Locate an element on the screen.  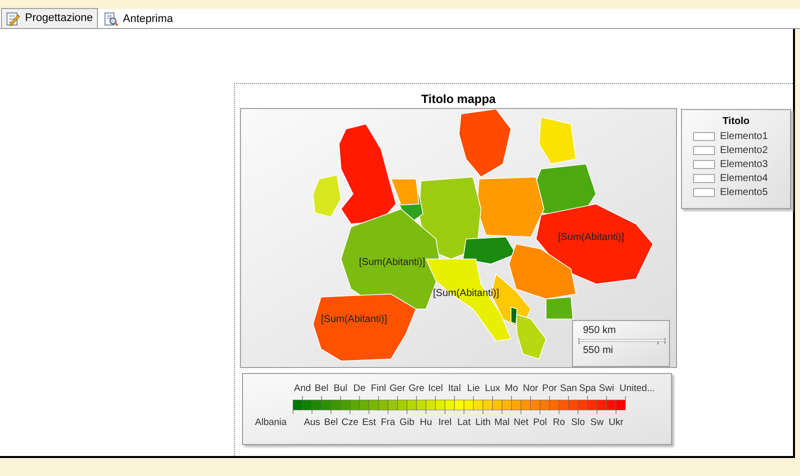
scale-label: Gib is located at coordinates (407, 422).